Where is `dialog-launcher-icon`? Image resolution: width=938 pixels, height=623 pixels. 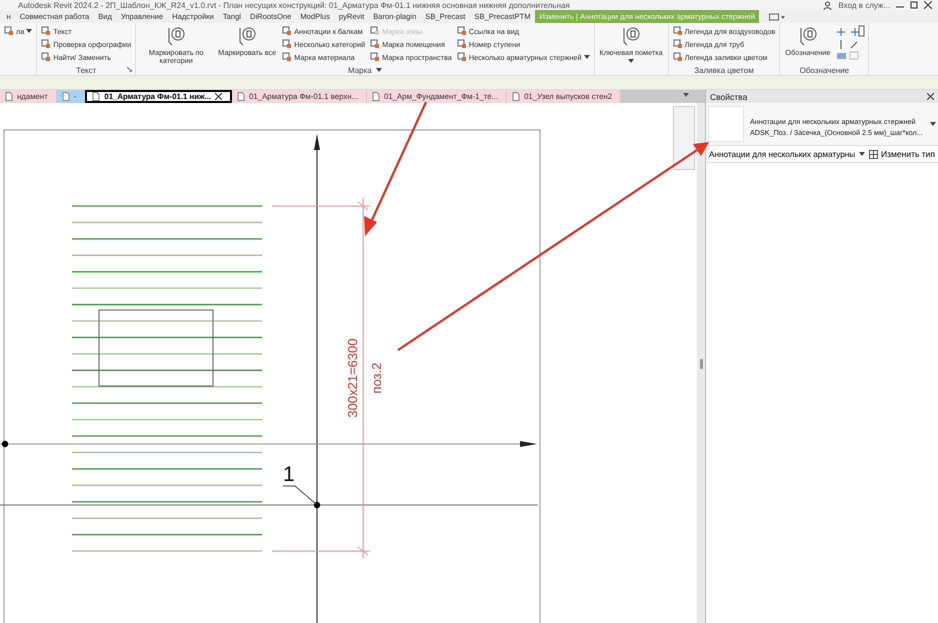
dialog-launcher-icon is located at coordinates (129, 69).